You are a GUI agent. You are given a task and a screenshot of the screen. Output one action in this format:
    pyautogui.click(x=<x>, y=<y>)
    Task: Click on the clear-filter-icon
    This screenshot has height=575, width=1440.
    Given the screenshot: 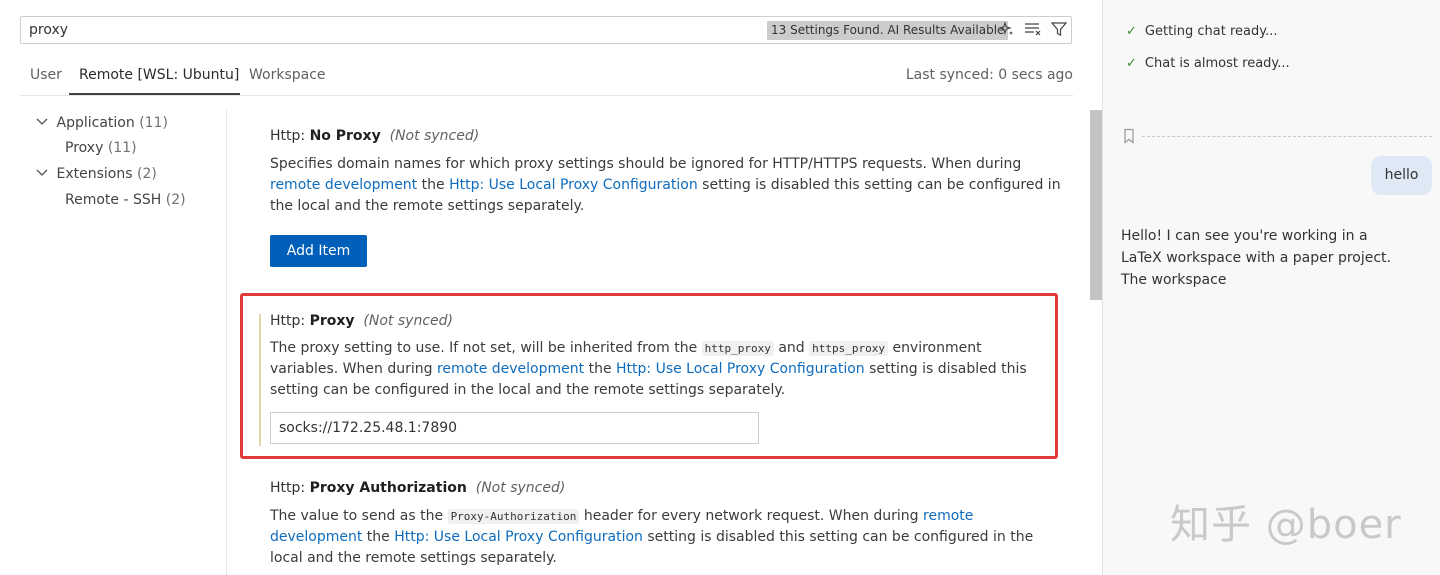 What is the action you would take?
    pyautogui.click(x=1033, y=30)
    